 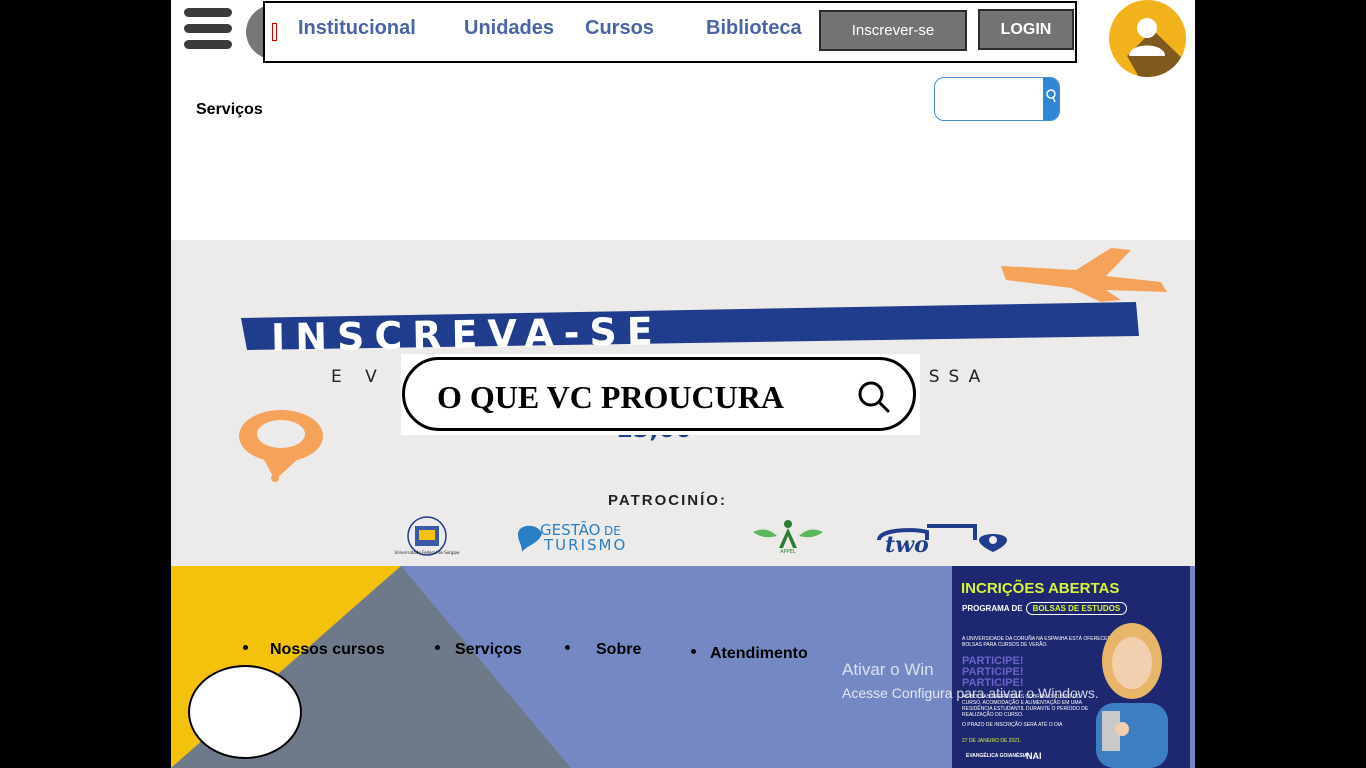 What do you see at coordinates (467, 334) in the screenshot?
I see `banner-headline: INSCREVA-SE` at bounding box center [467, 334].